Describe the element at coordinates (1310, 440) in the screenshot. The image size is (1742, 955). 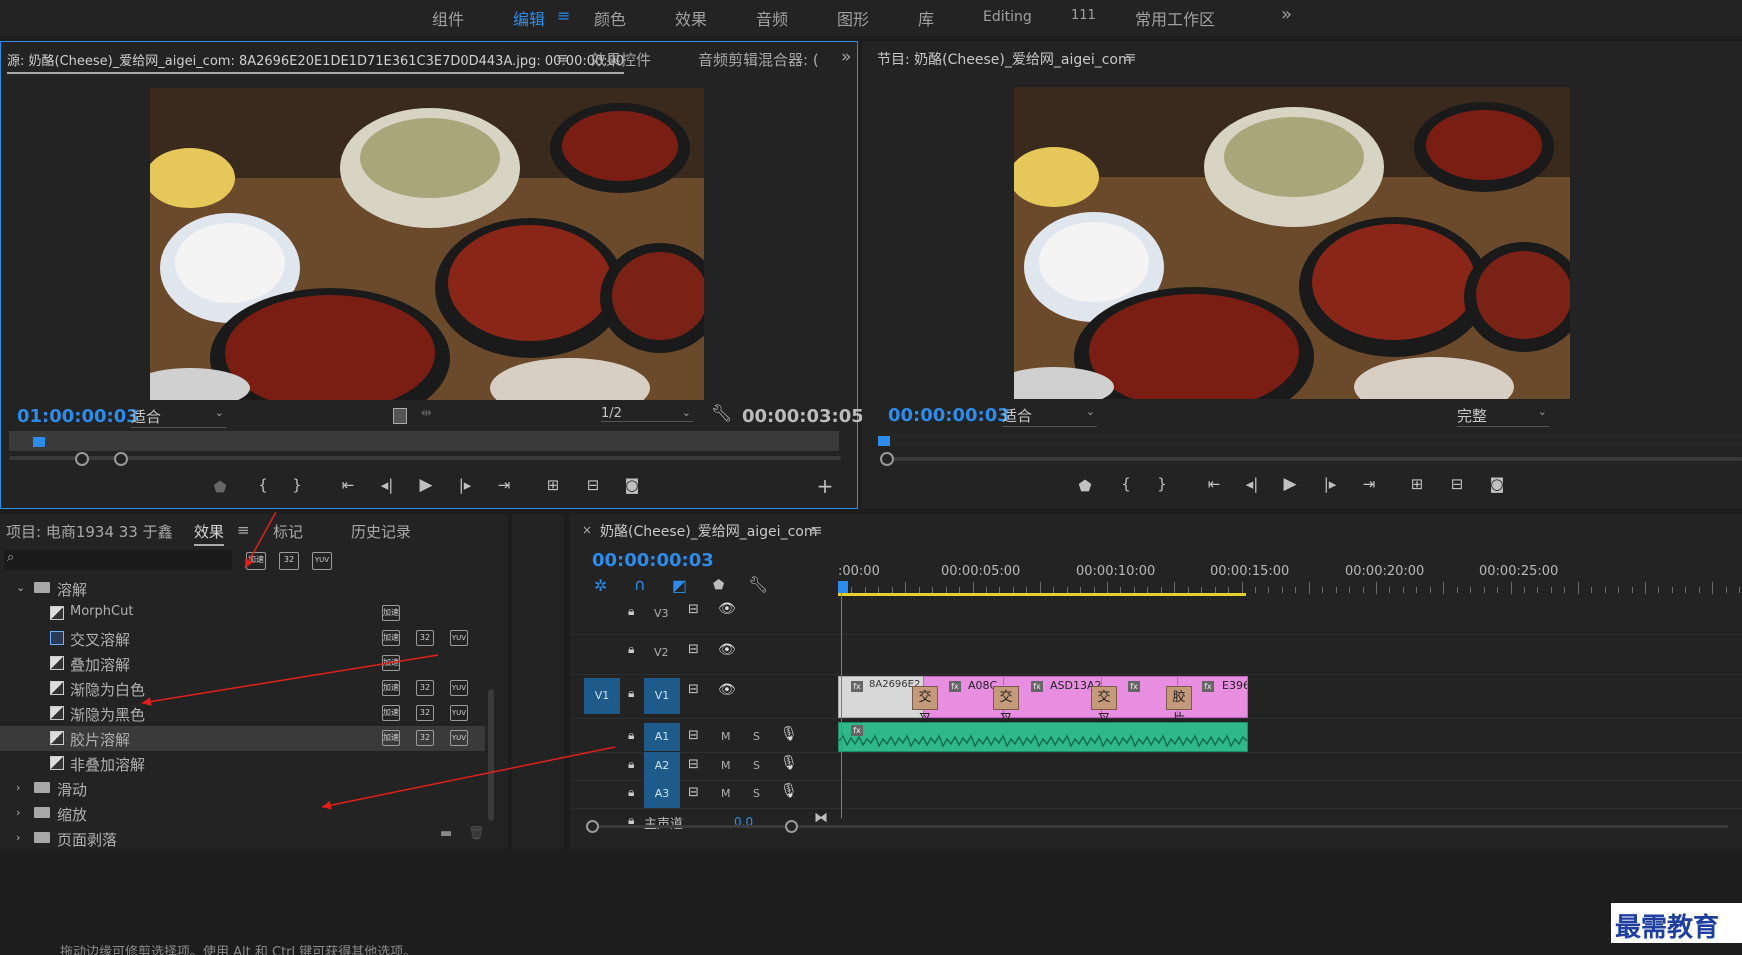
I see `program-time-ruler` at that location.